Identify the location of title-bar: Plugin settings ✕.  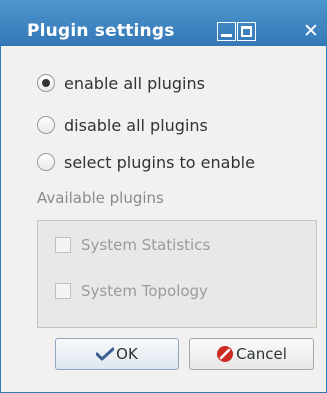
(163, 23).